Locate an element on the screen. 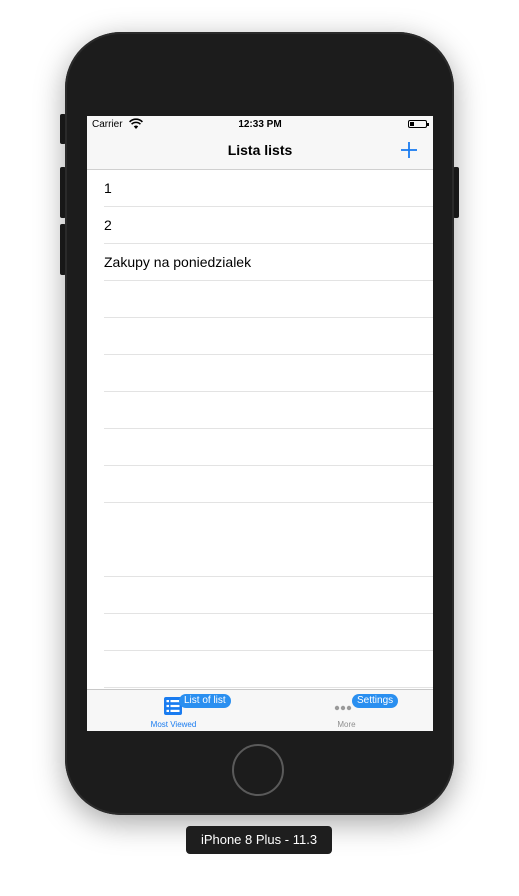  row-label: 1 is located at coordinates (108, 188).